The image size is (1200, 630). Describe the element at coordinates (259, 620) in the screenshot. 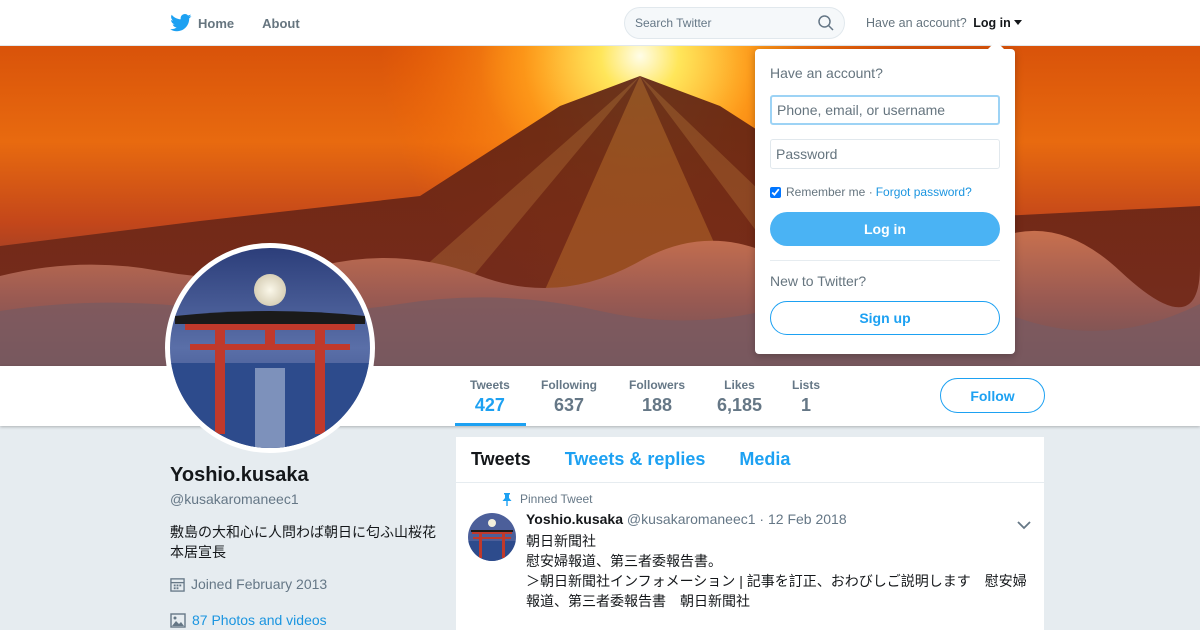

I see `profile-photos-text: 87 Photos and videos` at that location.